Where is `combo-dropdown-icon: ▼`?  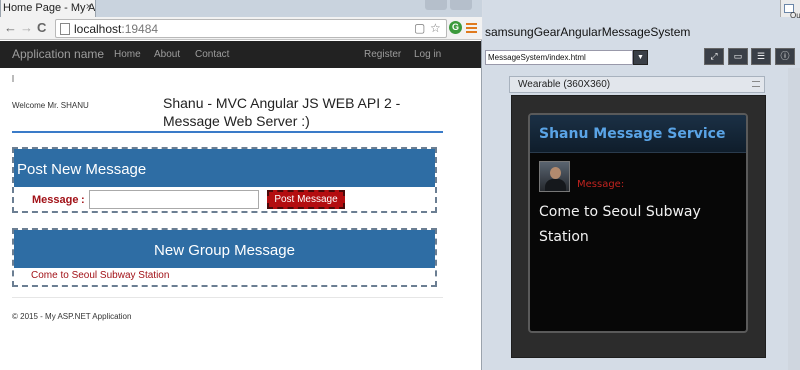 combo-dropdown-icon: ▼ is located at coordinates (640, 57).